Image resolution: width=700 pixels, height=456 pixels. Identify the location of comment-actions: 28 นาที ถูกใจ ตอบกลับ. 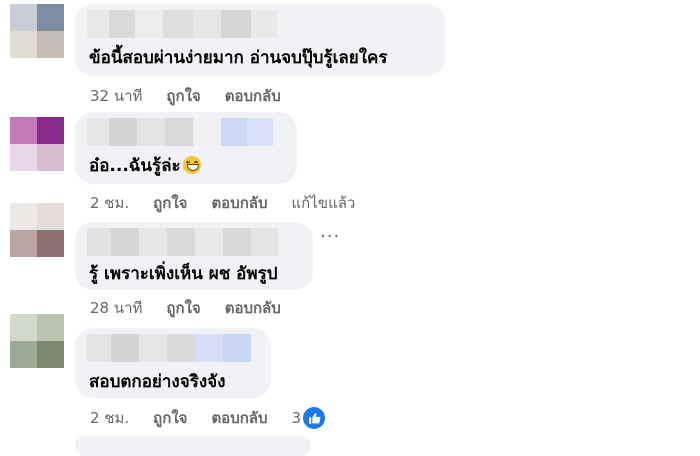
(197, 308).